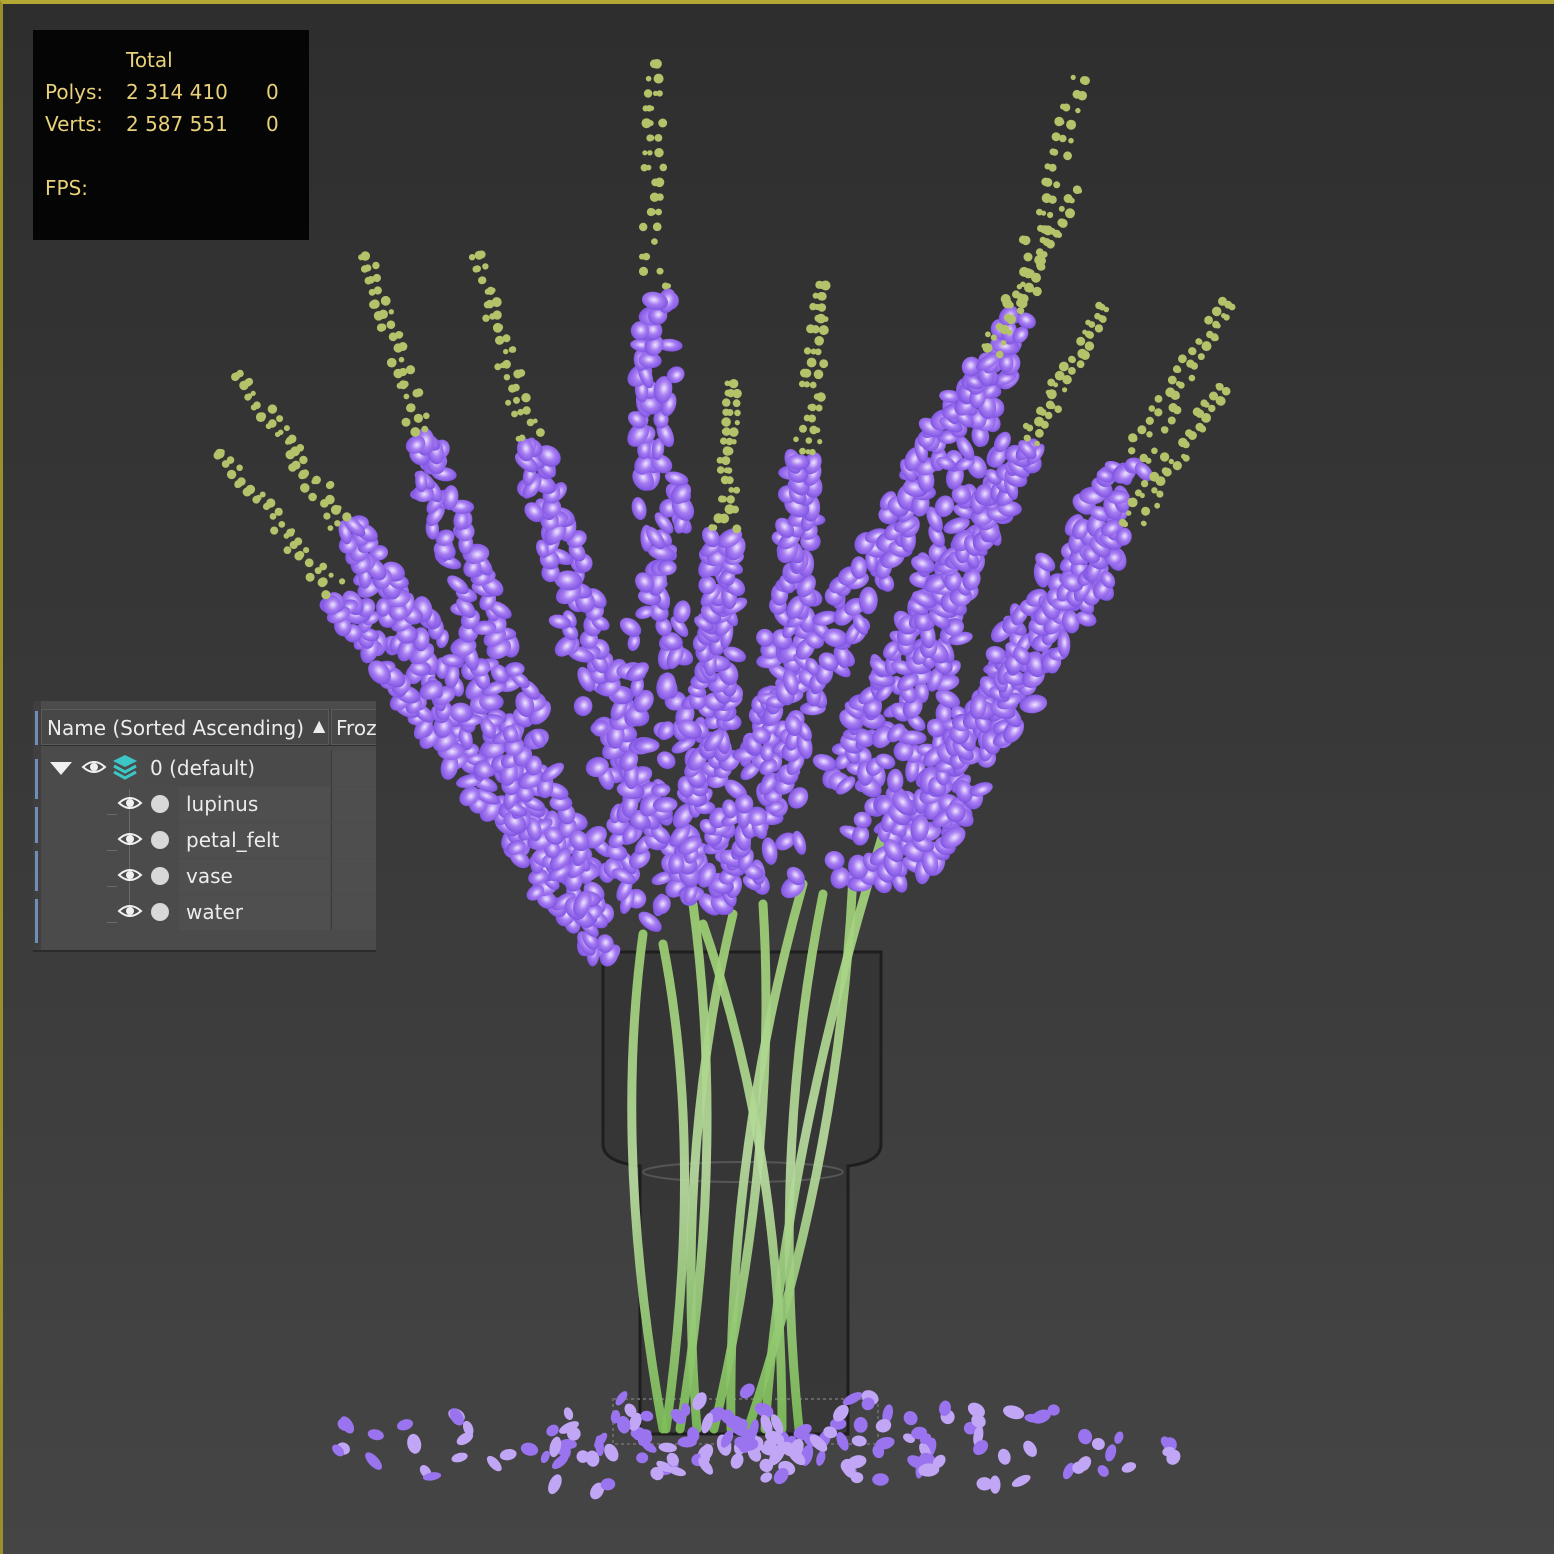 Image resolution: width=1554 pixels, height=1554 pixels. I want to click on expand-triangle-icon, so click(61, 768).